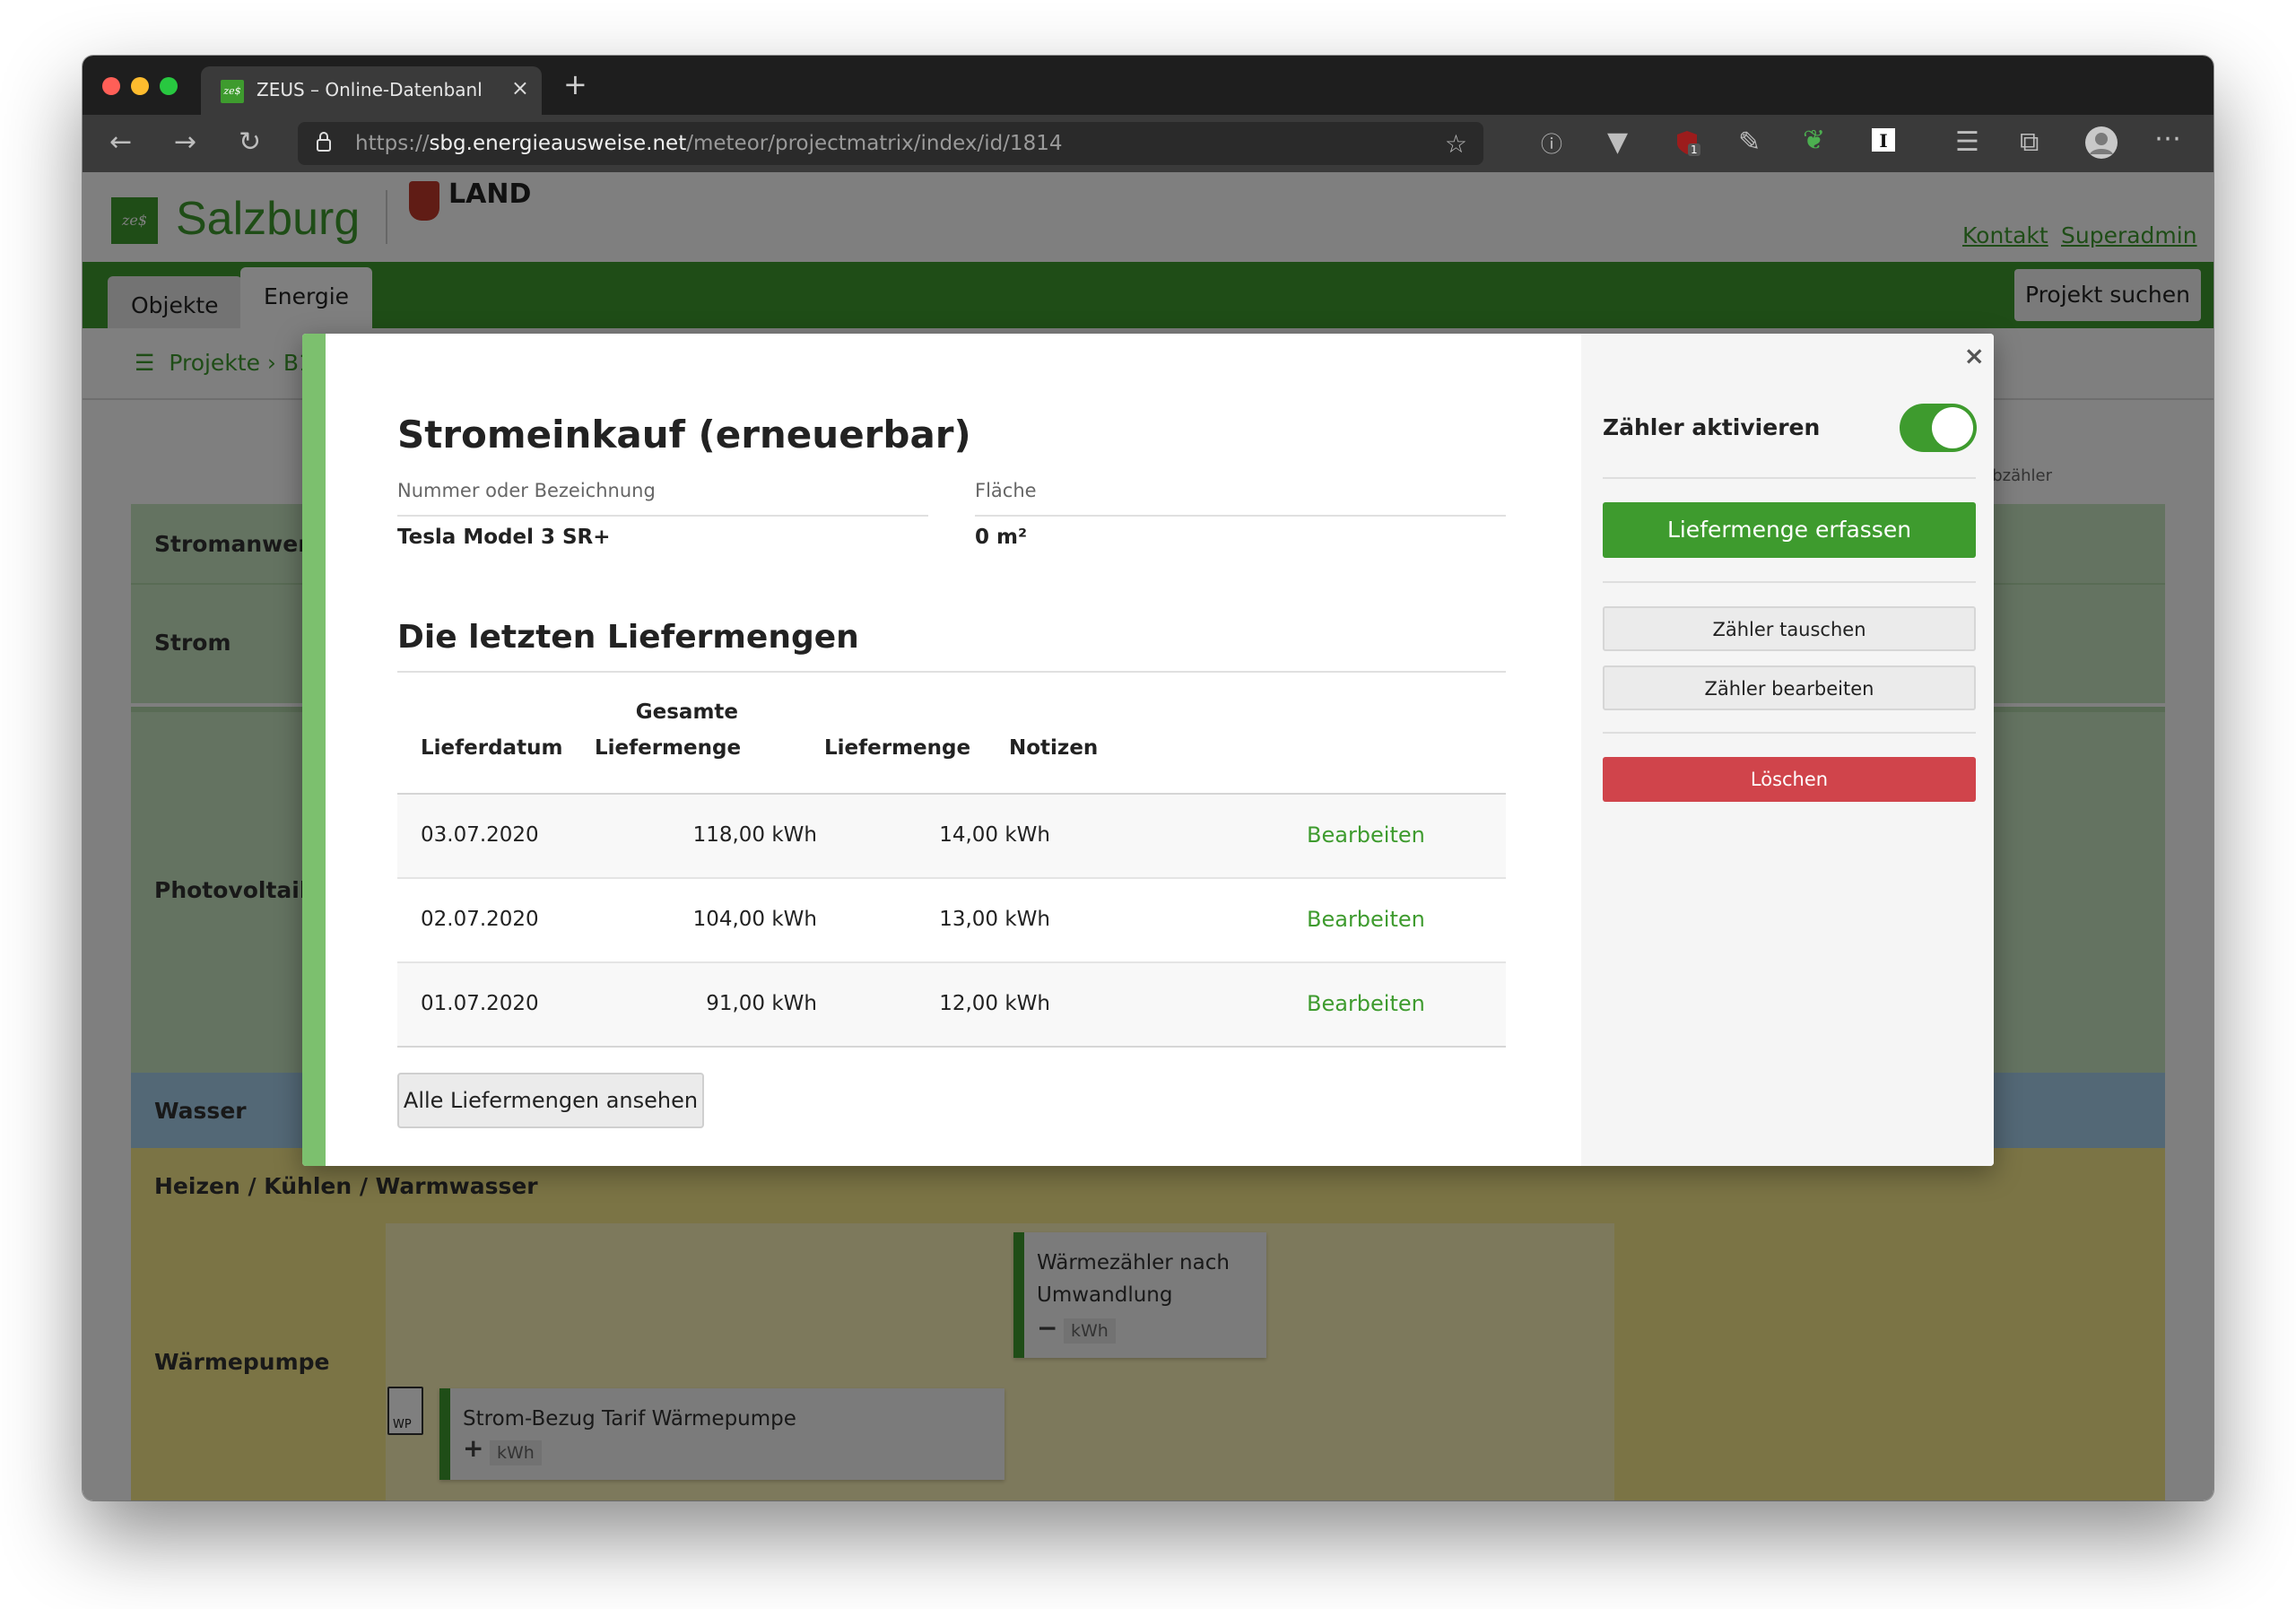 The height and width of the screenshot is (1609, 2296). I want to click on cell-date: 02.07.2020, so click(480, 920).